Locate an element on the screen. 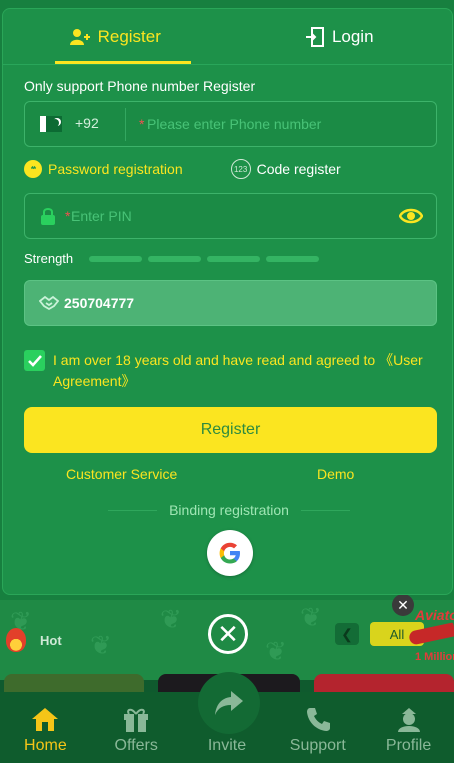 The image size is (454, 763). password-strength: Strength is located at coordinates (172, 258).